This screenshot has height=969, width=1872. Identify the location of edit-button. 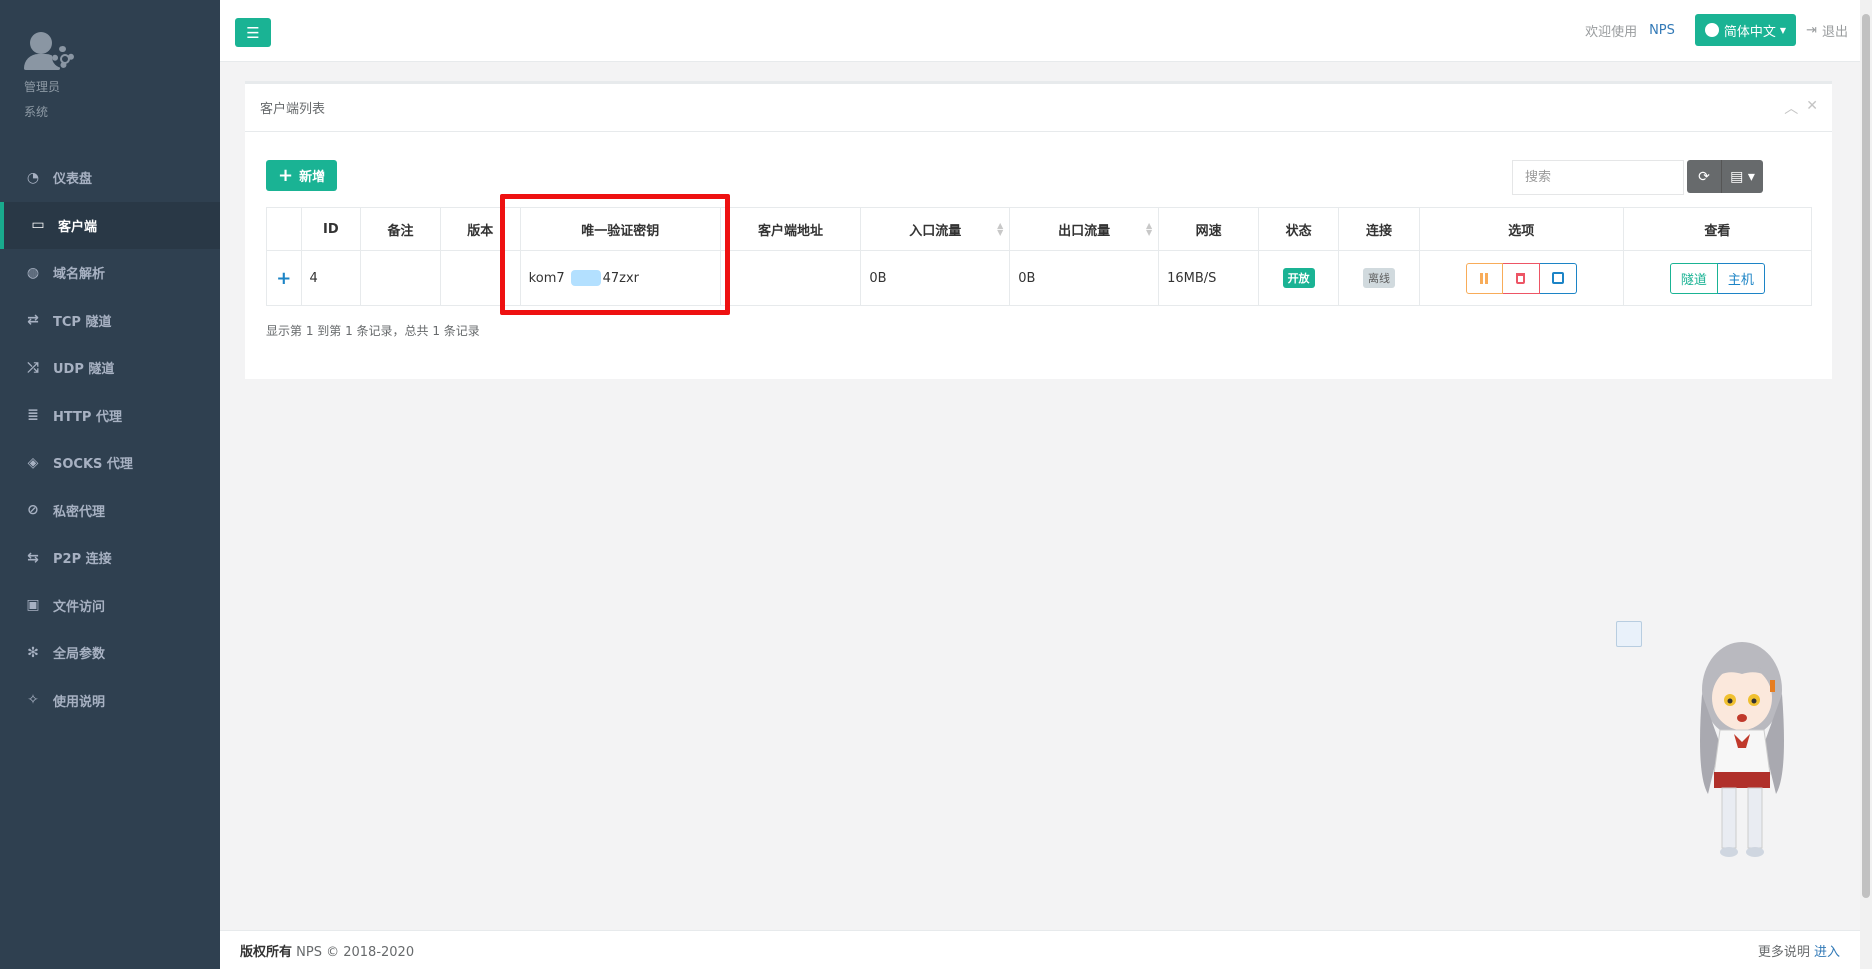
(1558, 278).